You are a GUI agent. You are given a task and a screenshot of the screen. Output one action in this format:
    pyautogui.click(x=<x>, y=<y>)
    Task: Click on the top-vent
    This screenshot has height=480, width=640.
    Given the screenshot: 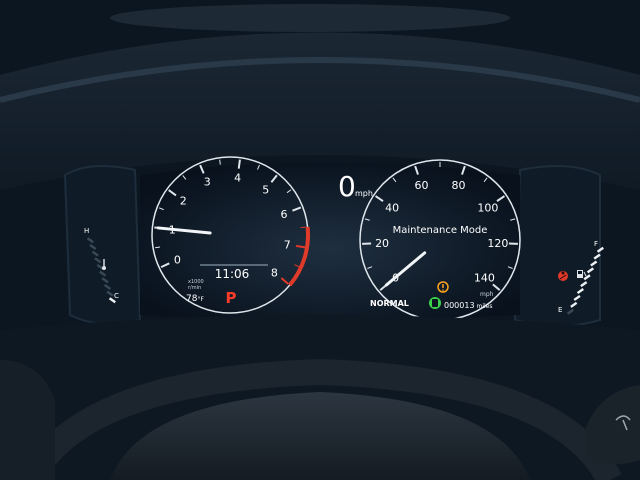 What is the action you would take?
    pyautogui.click(x=310, y=18)
    